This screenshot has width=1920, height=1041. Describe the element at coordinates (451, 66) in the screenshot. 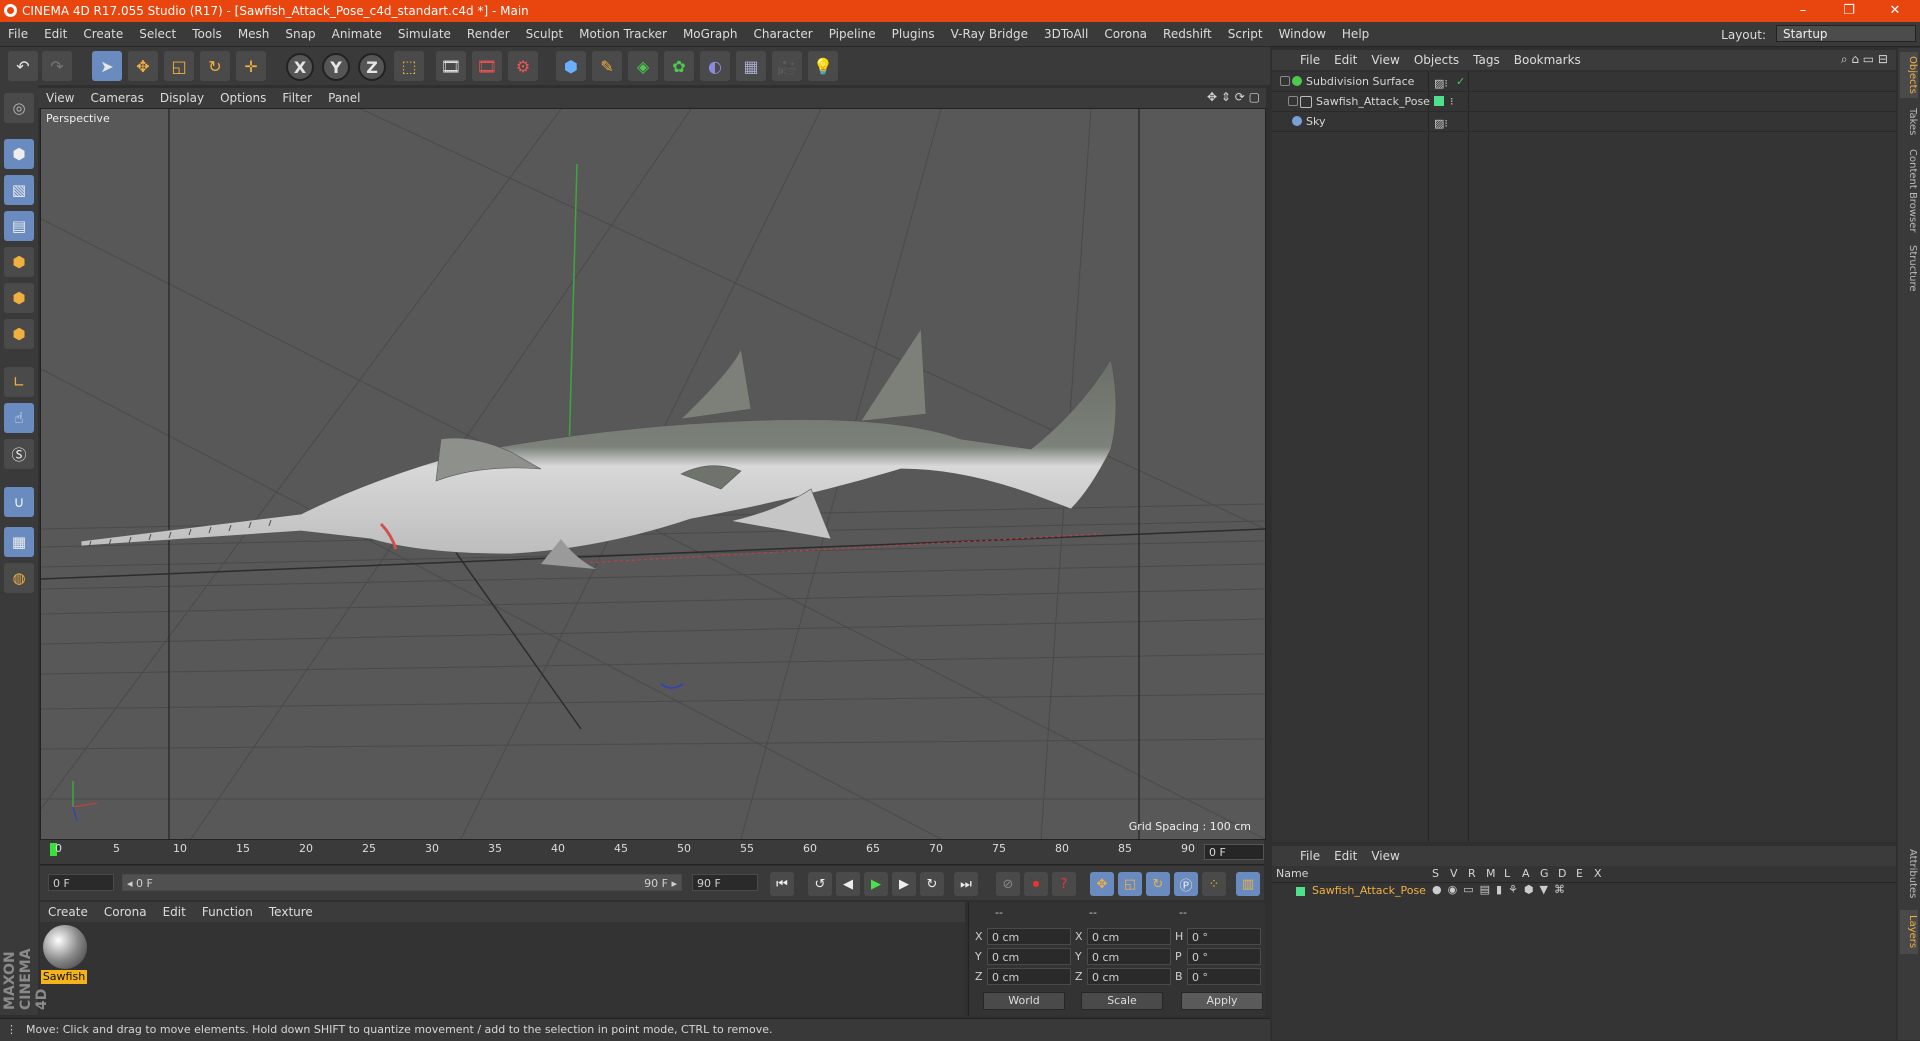

I see `render-view-icon: 🎞` at that location.